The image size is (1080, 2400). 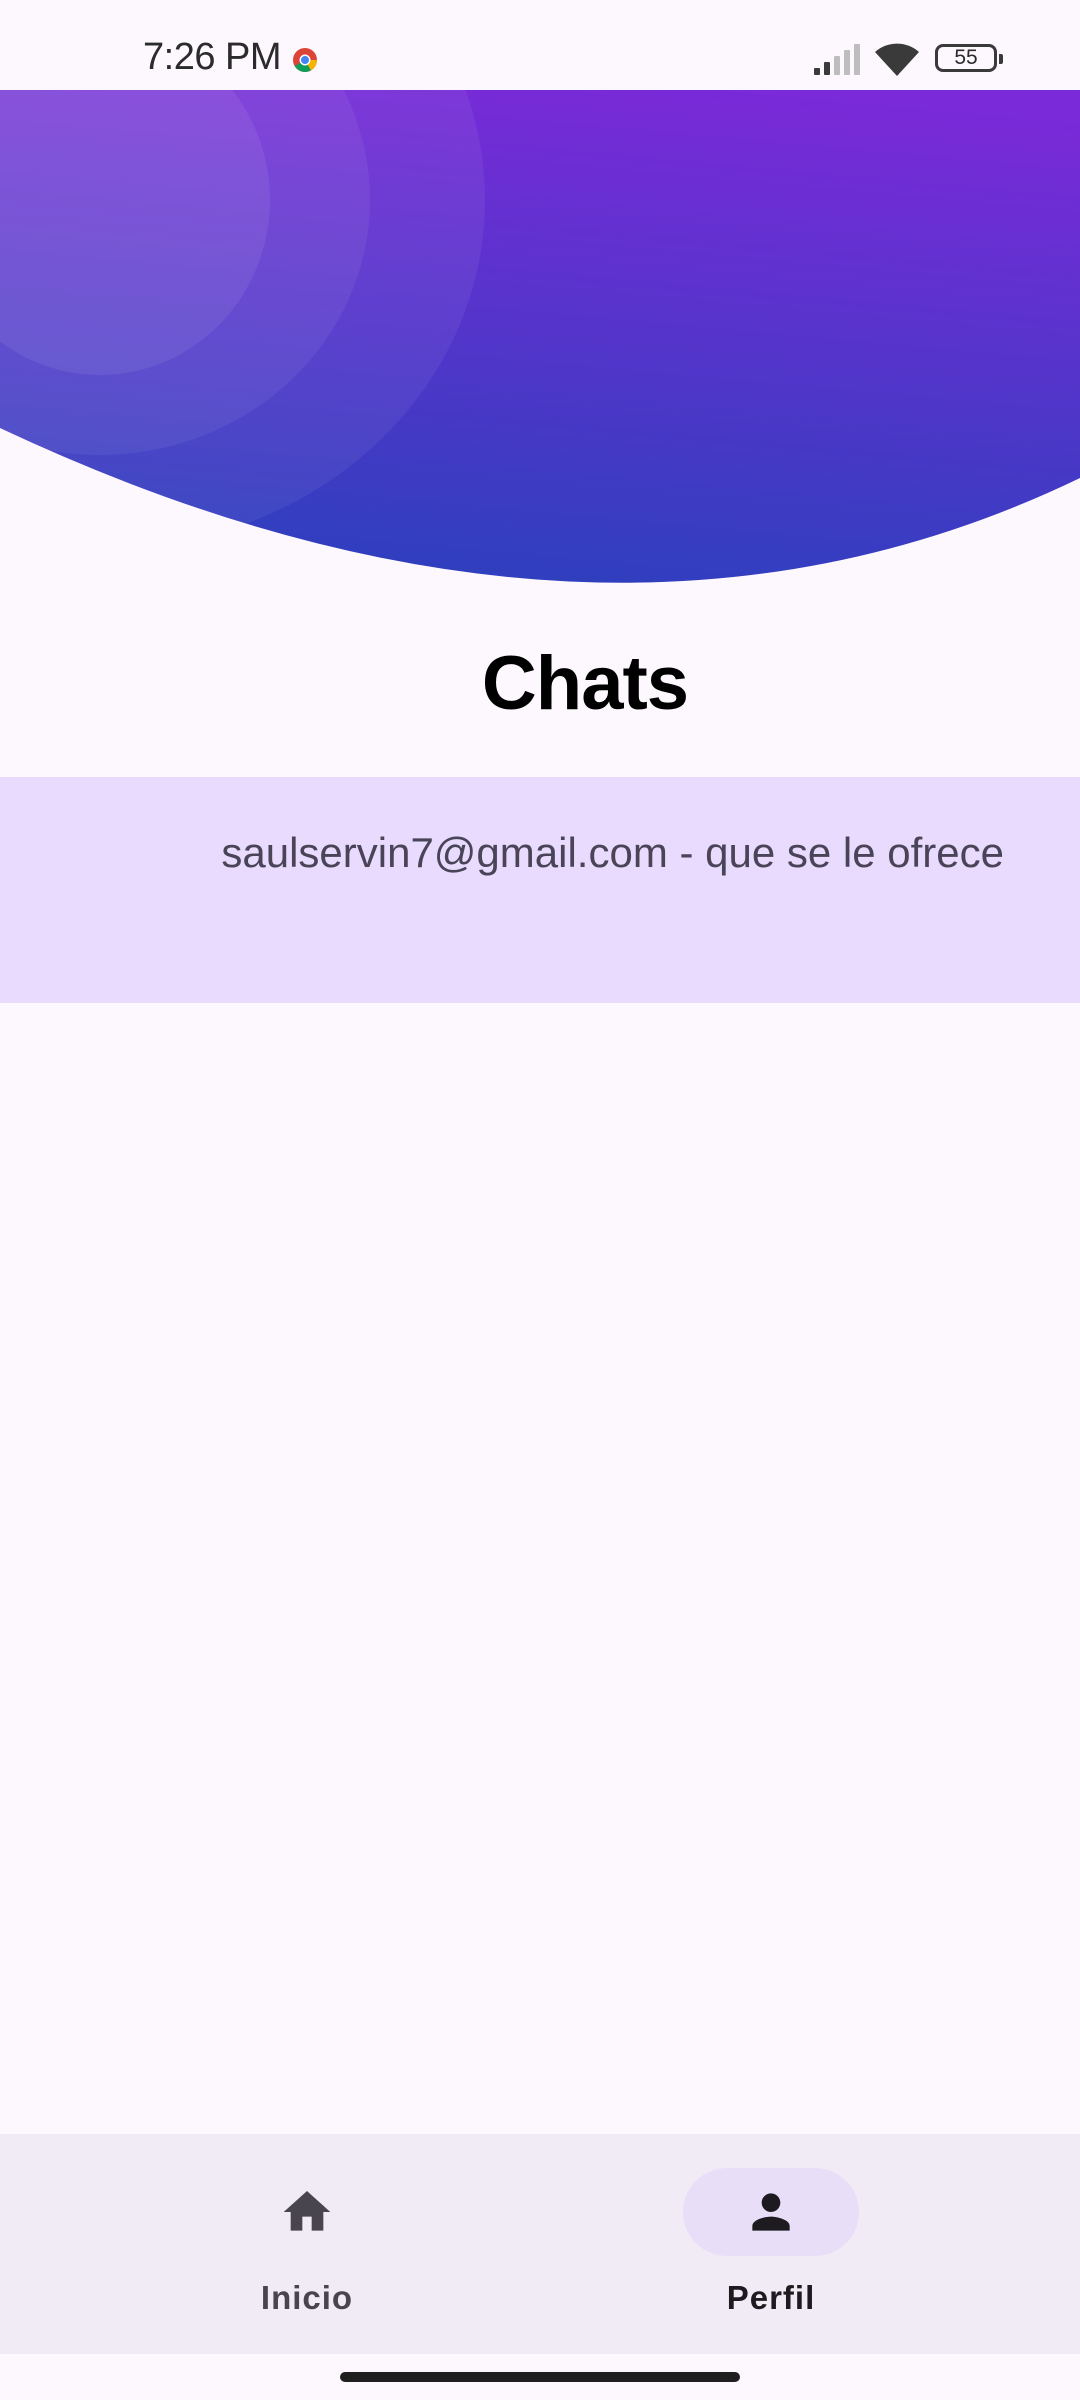 I want to click on page-title: Chats, so click(x=585, y=683).